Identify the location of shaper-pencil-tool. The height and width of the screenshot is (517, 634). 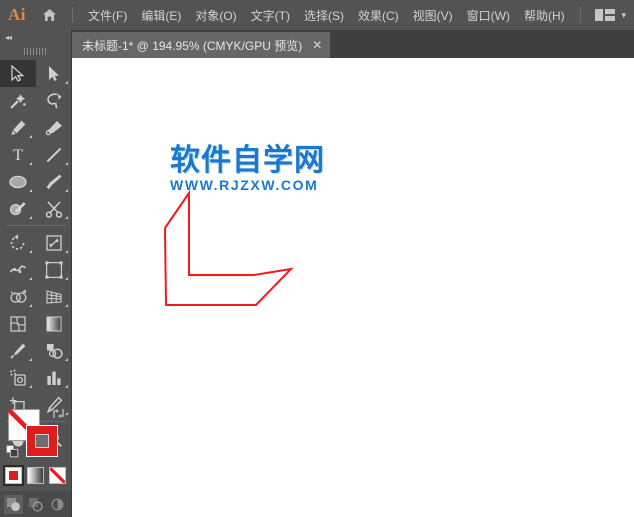
(18, 208).